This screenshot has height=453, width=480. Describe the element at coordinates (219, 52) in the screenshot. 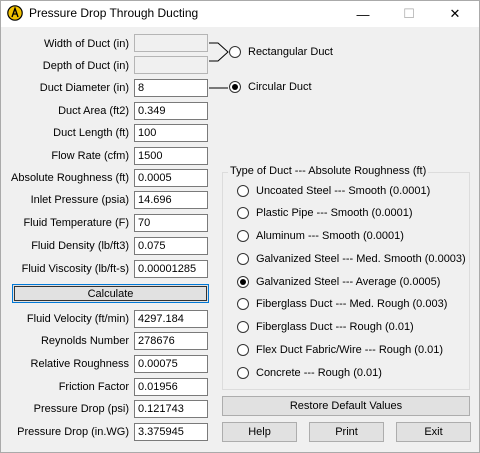

I see `rectangular-bracket-icon` at that location.